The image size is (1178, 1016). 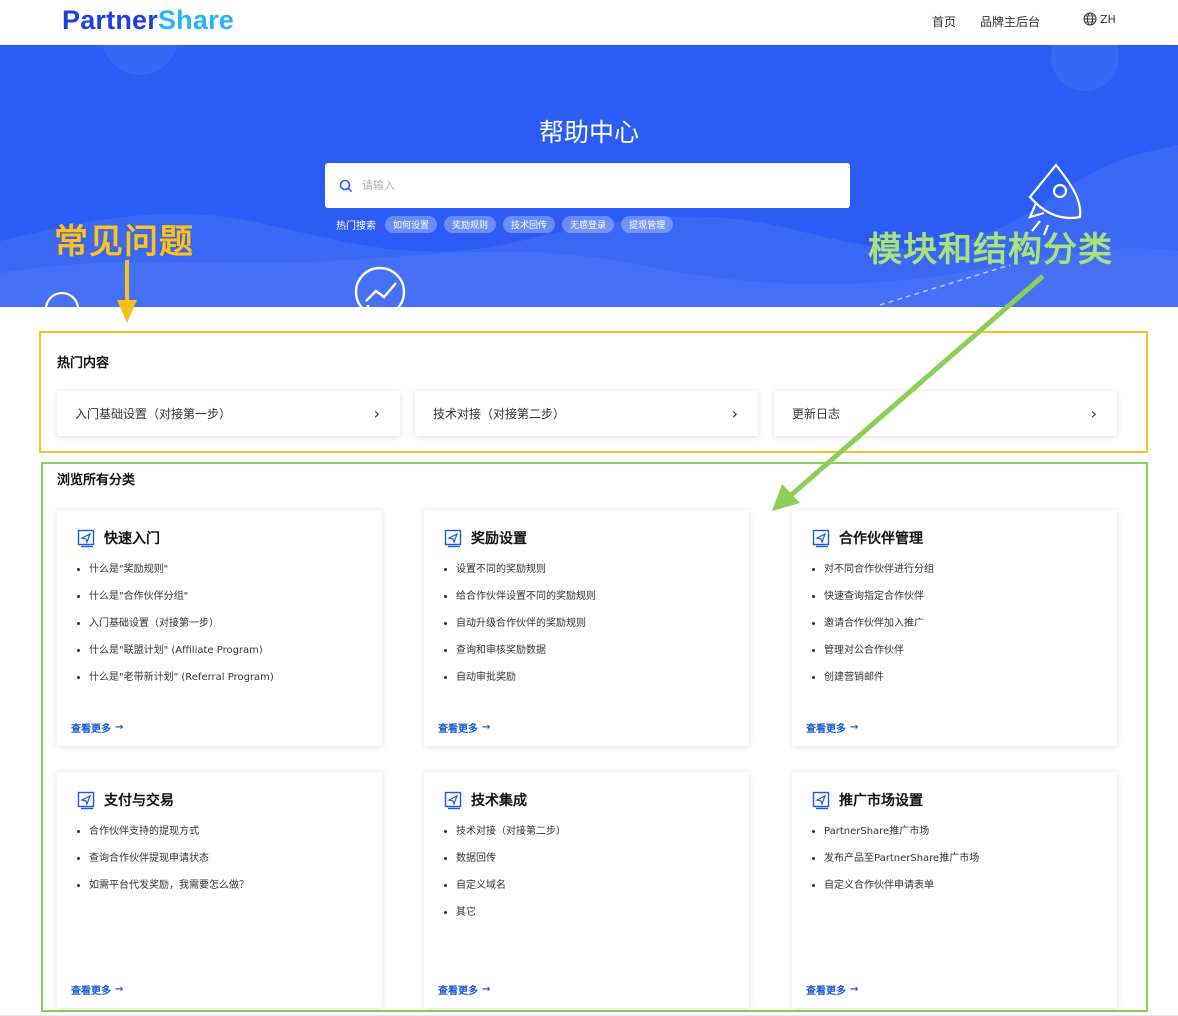 I want to click on language-label: ZH, so click(x=1108, y=19).